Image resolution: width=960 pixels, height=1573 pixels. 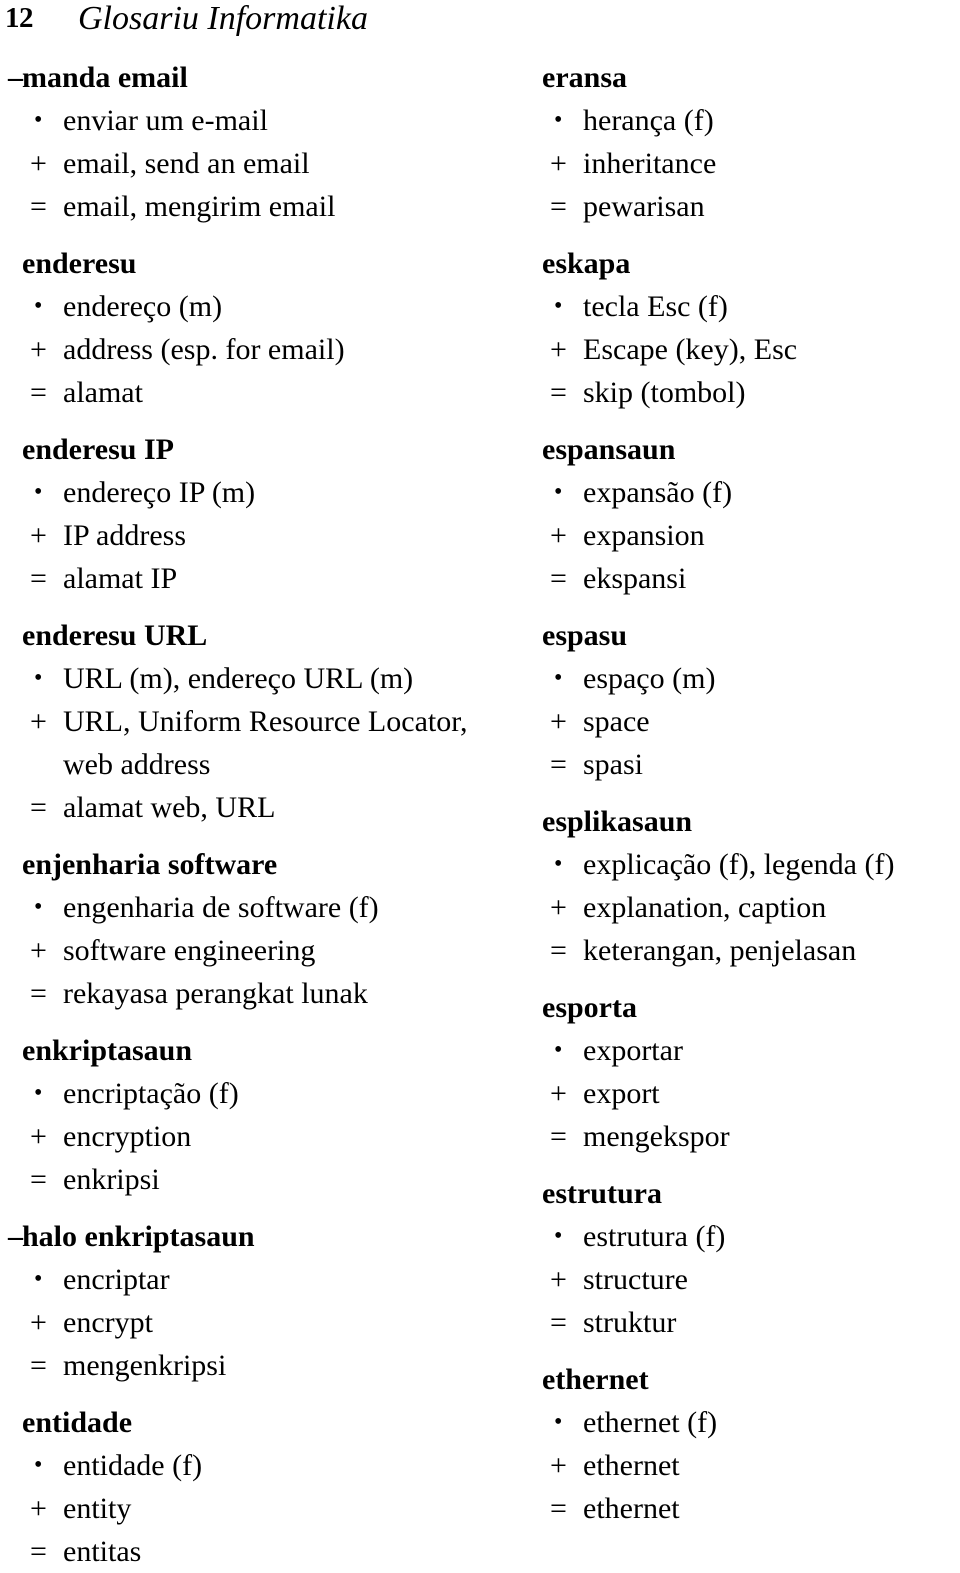 I want to click on entry-headword-text: entidade, so click(x=77, y=1422).